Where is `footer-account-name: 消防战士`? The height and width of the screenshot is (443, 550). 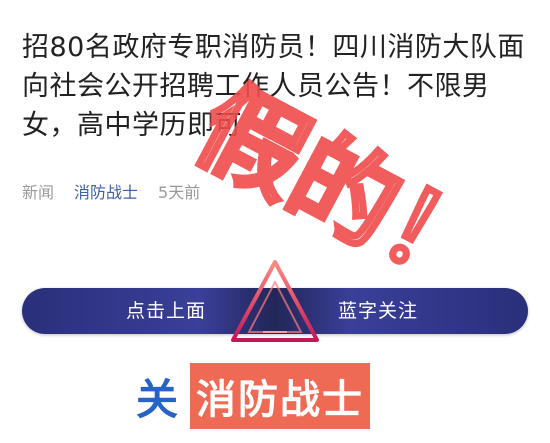 footer-account-name: 消防战士 is located at coordinates (280, 396).